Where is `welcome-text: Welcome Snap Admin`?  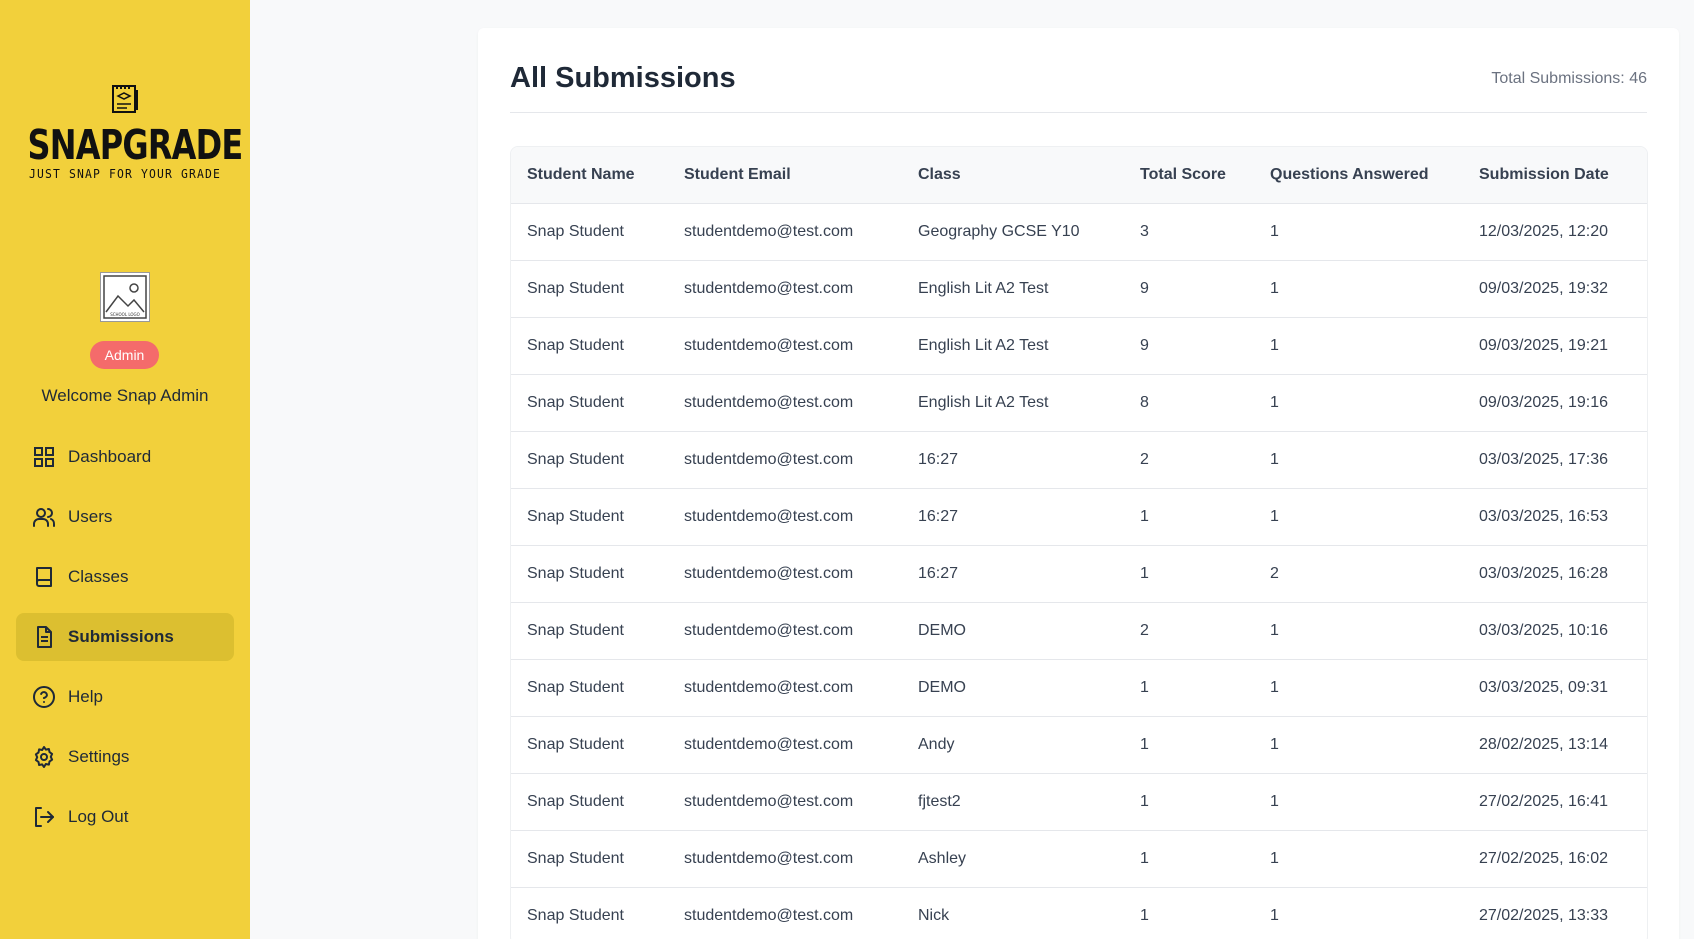
welcome-text: Welcome Snap Admin is located at coordinates (125, 395).